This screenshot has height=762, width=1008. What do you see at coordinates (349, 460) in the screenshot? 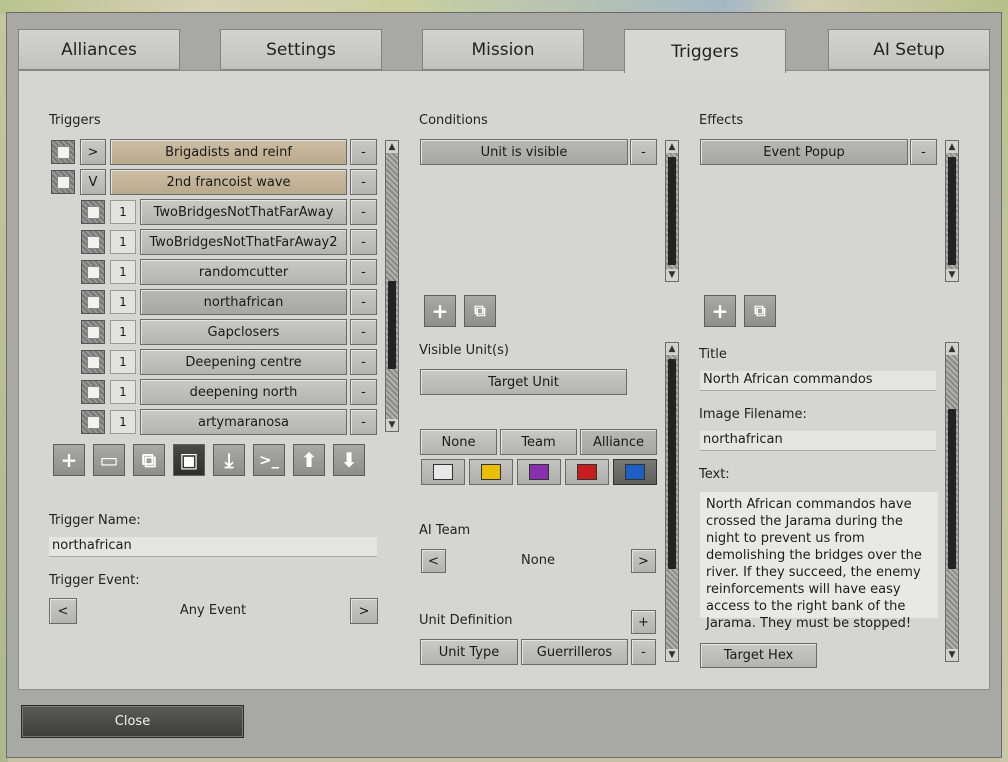
I see `move-down-icon: ⬇` at bounding box center [349, 460].